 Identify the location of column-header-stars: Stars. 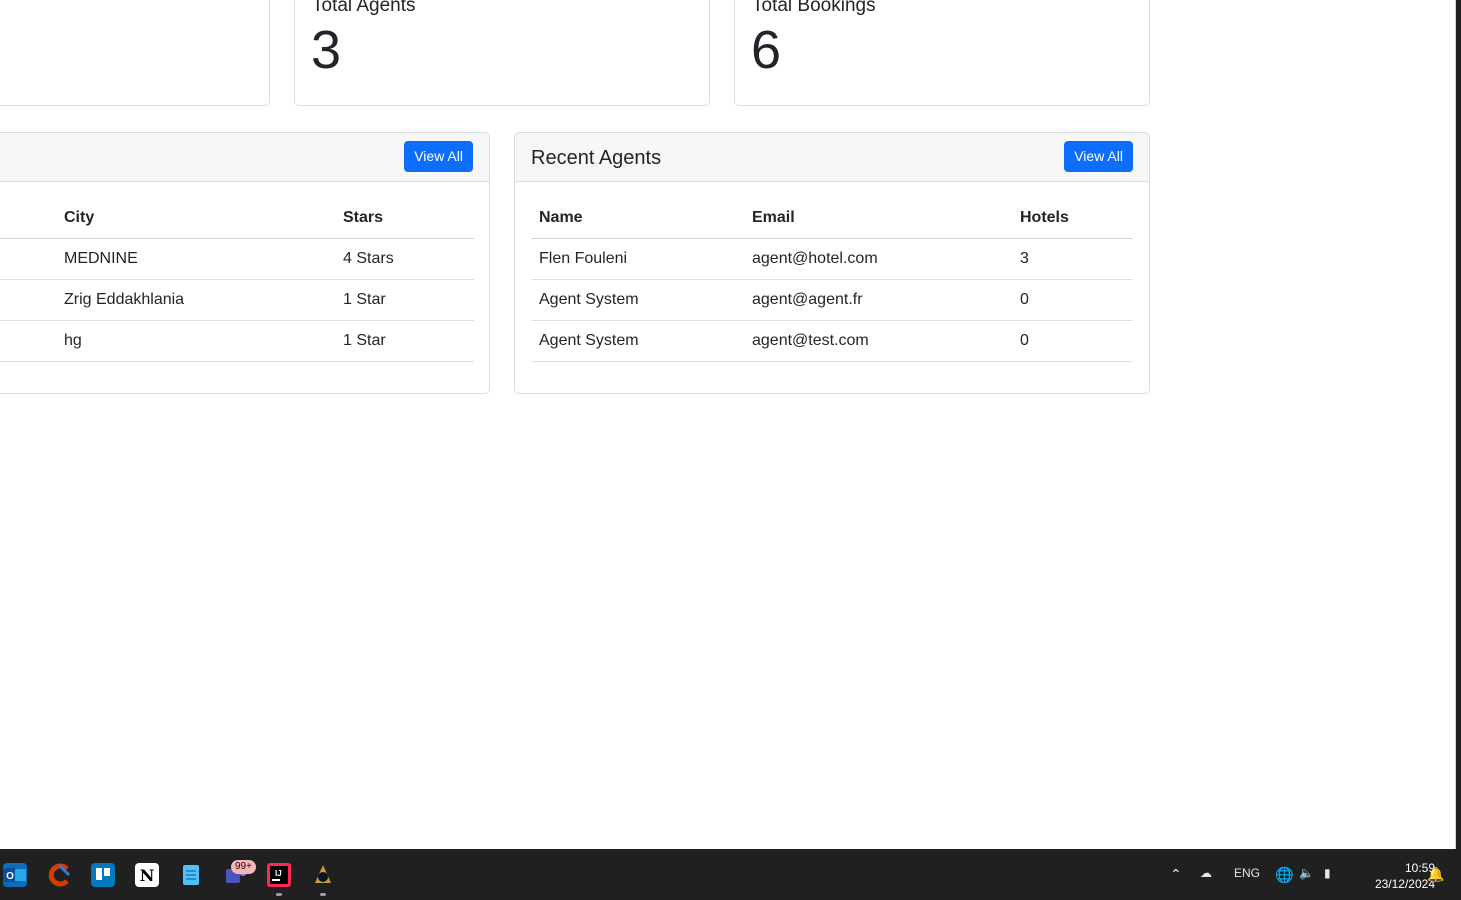
(404, 218).